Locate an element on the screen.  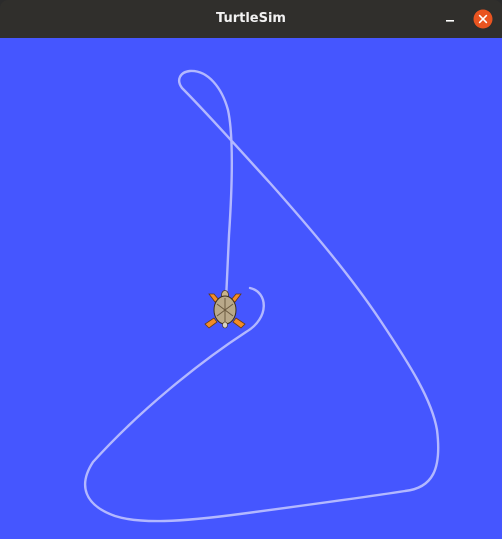
close-icon is located at coordinates (483, 19).